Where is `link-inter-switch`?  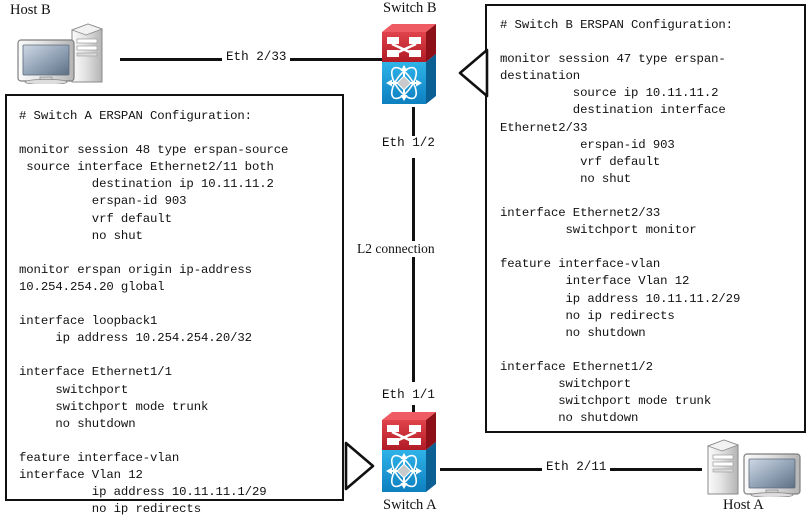 link-inter-switch is located at coordinates (413, 270).